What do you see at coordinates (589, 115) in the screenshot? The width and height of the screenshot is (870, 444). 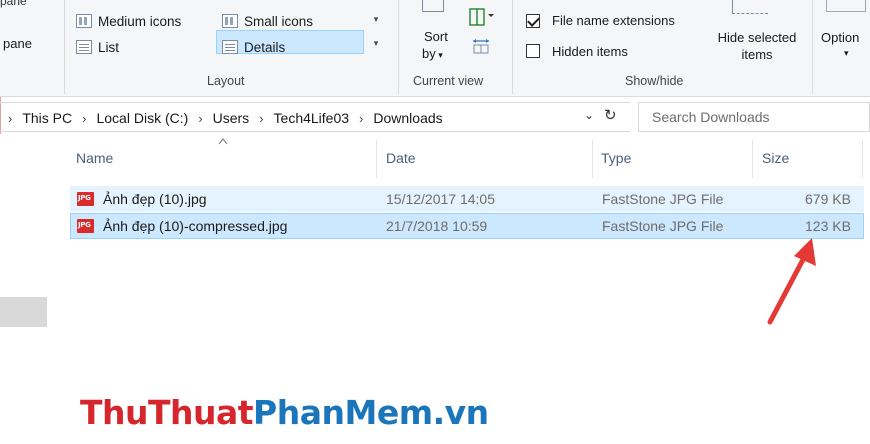 I see `address-dropdown-icon: ⌄` at bounding box center [589, 115].